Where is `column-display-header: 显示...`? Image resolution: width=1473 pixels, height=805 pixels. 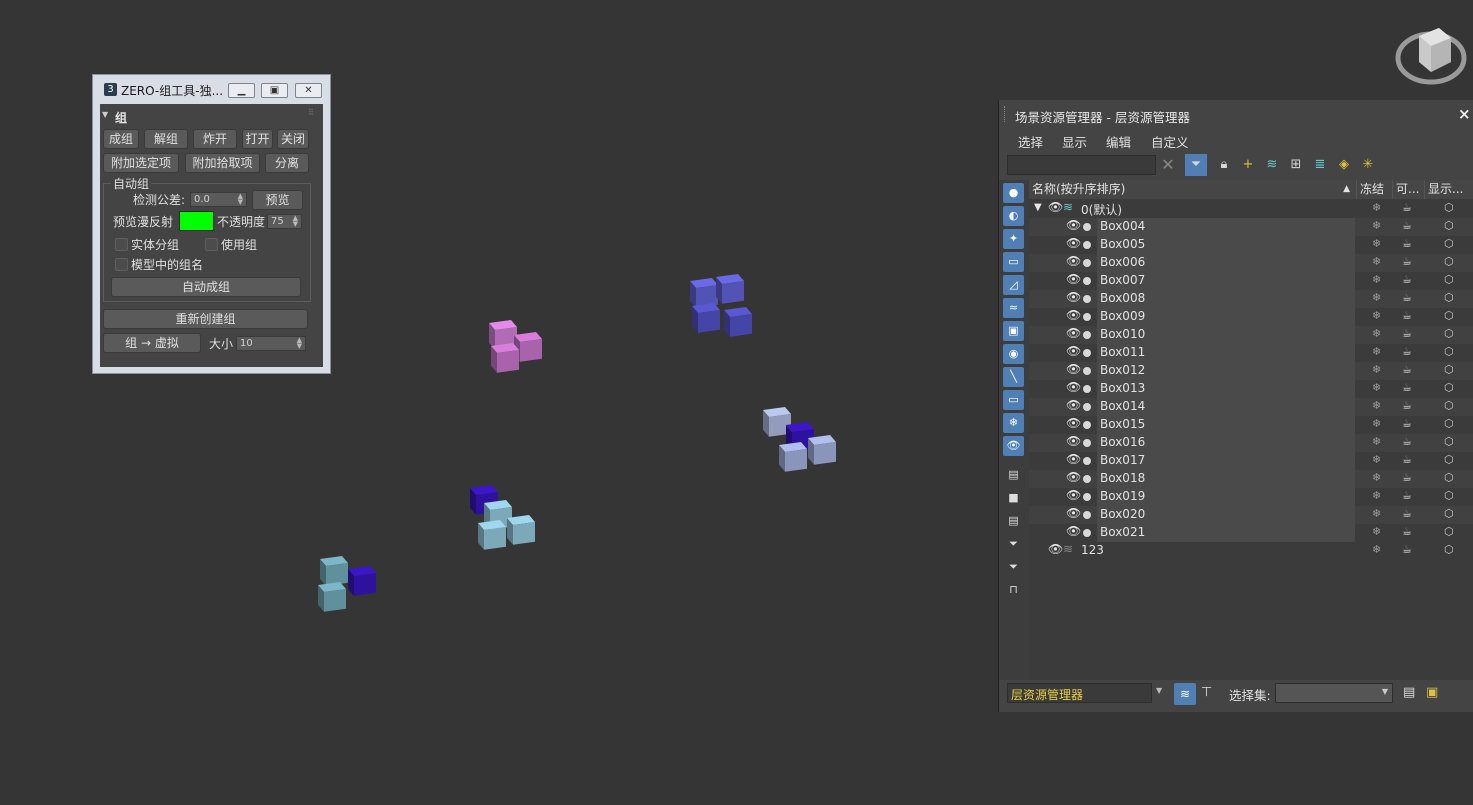 column-display-header: 显示... is located at coordinates (1449, 189).